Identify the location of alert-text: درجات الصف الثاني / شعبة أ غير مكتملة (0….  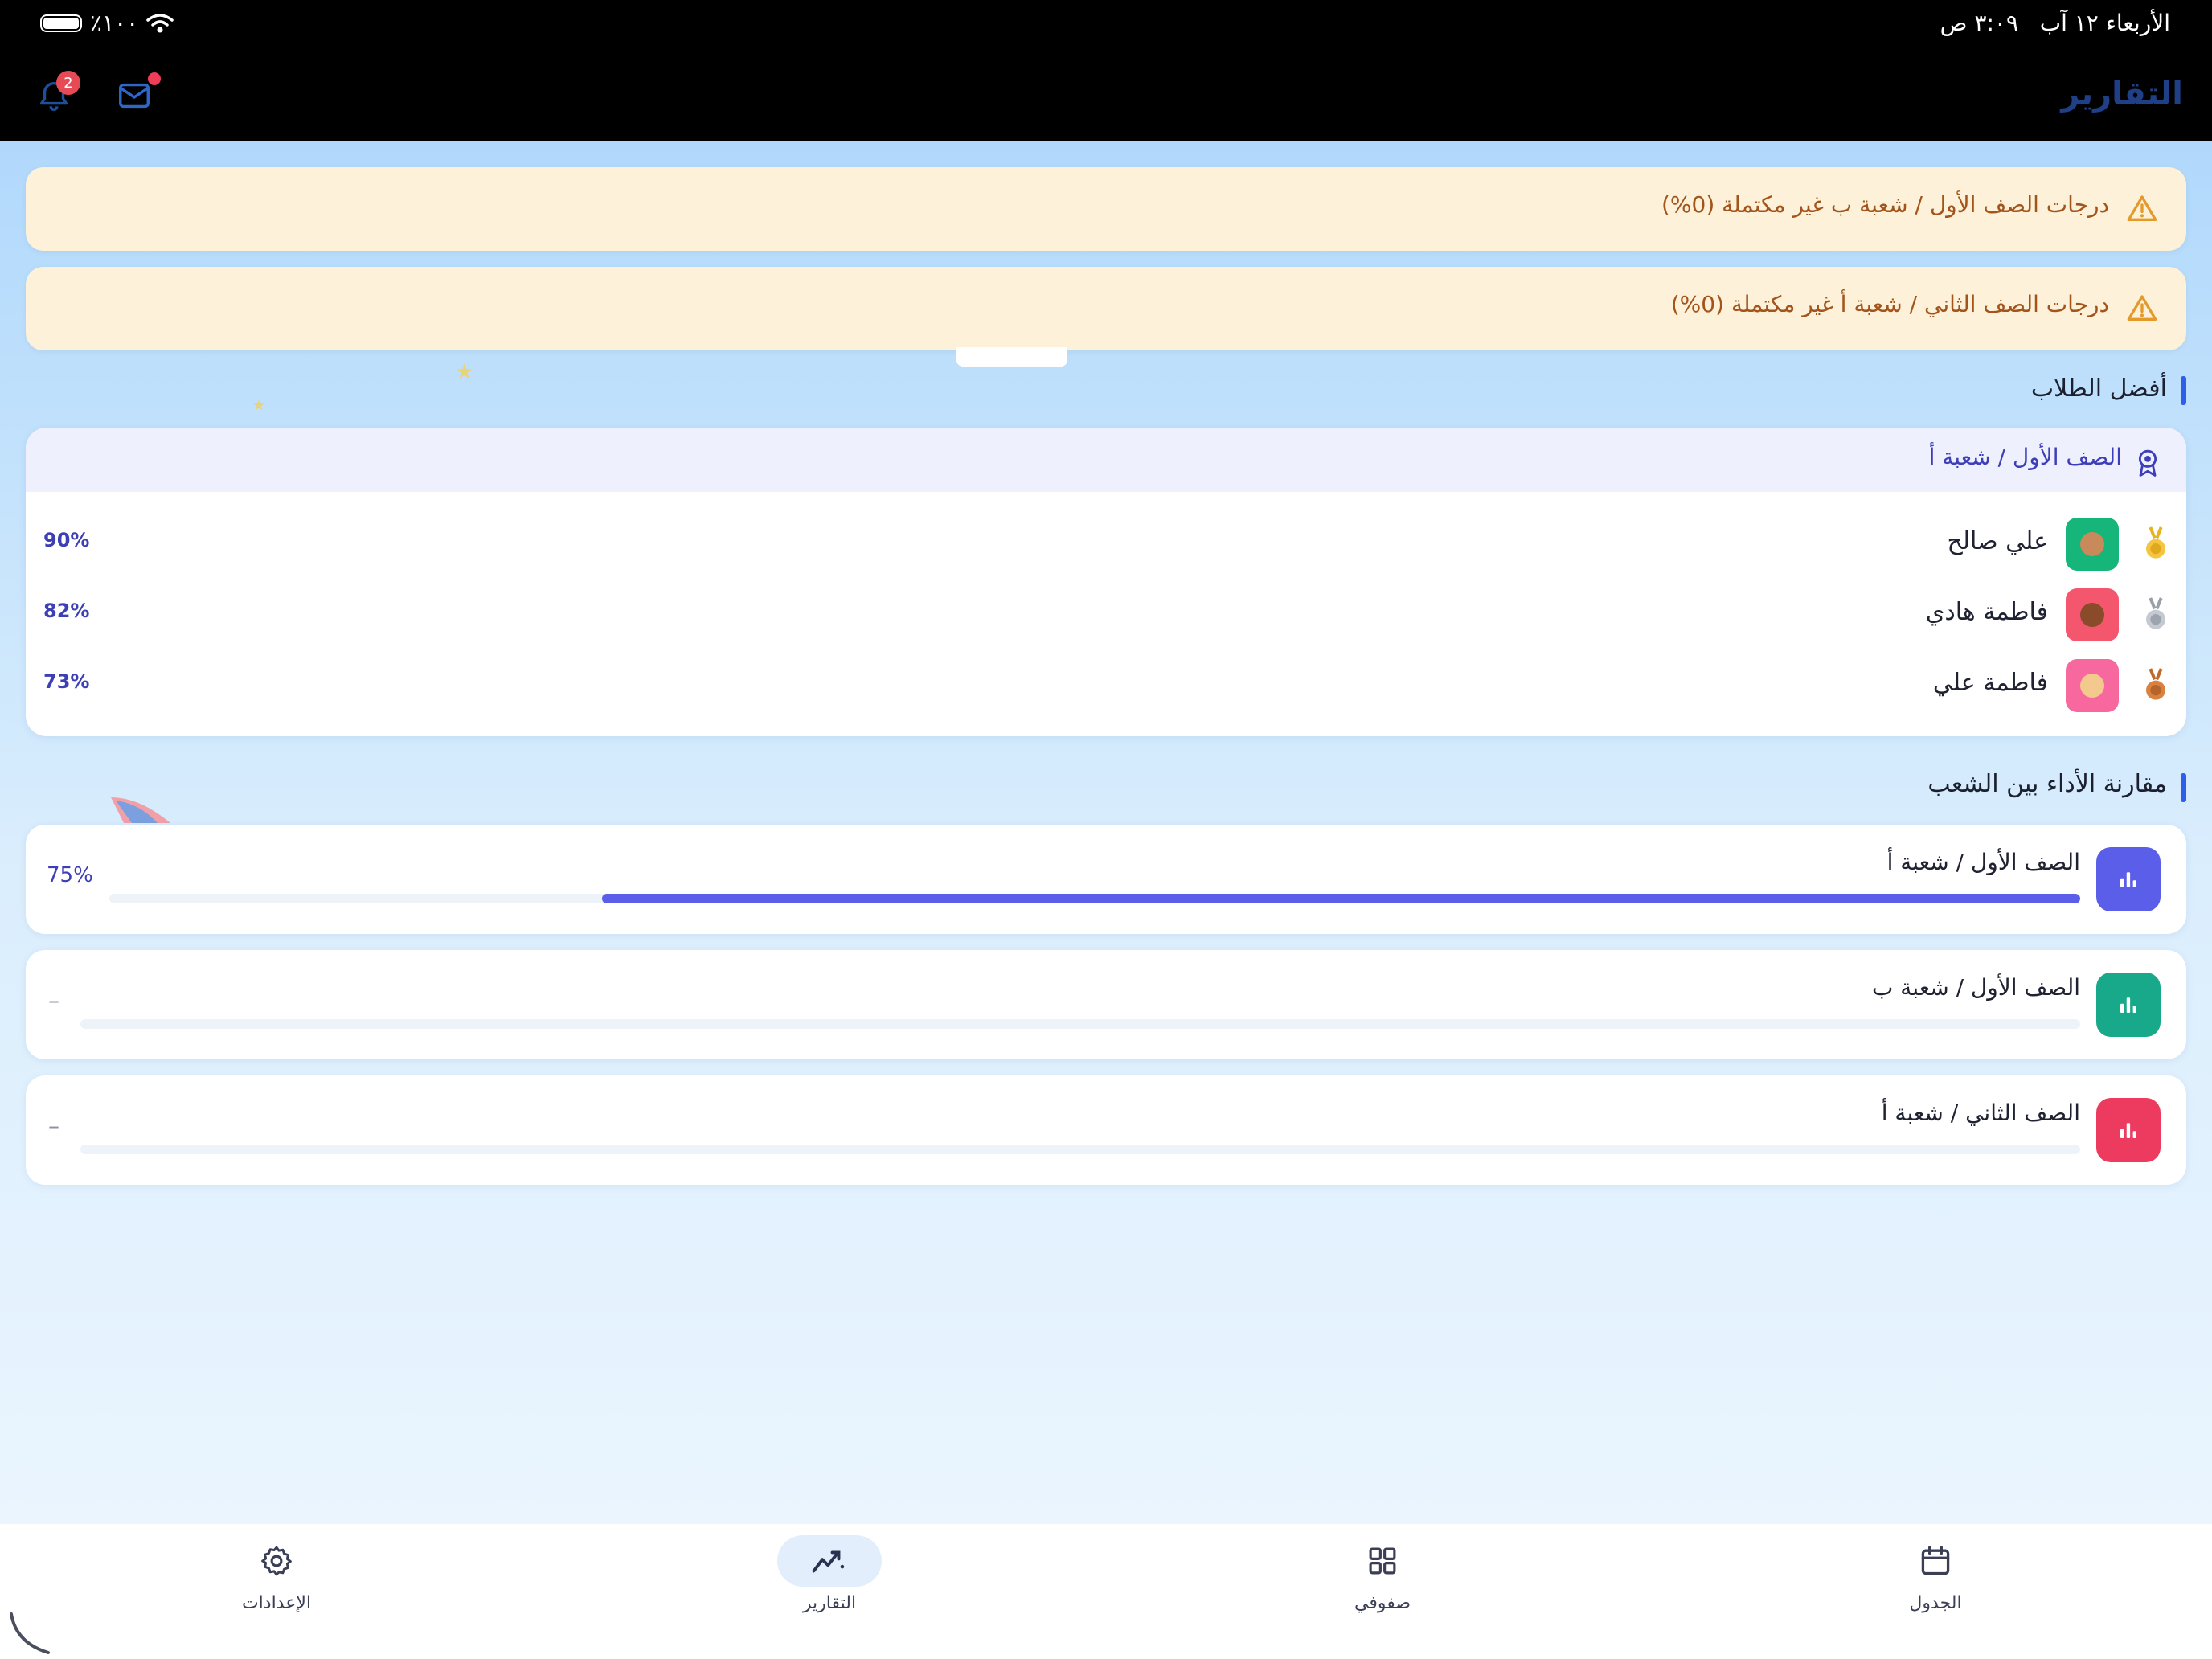
(1889, 304).